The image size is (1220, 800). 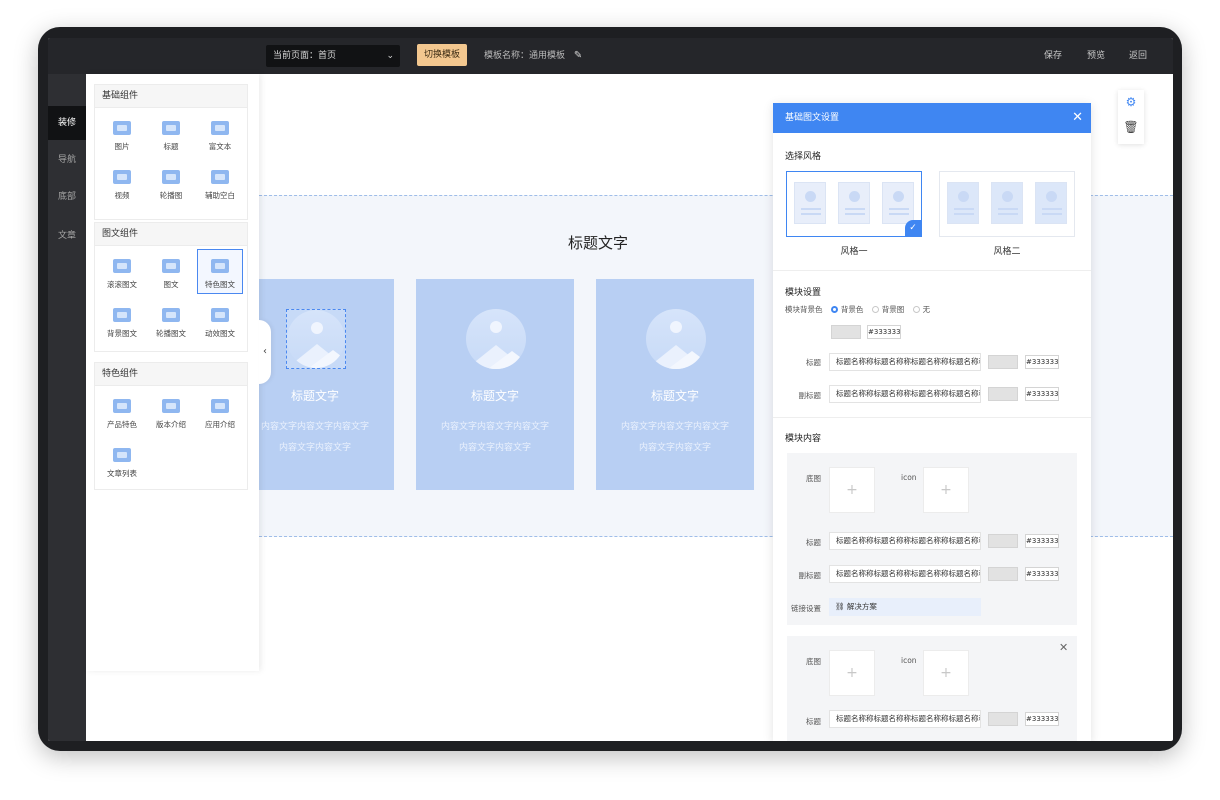 I want to click on back-button: 返回, so click(x=1138, y=56).